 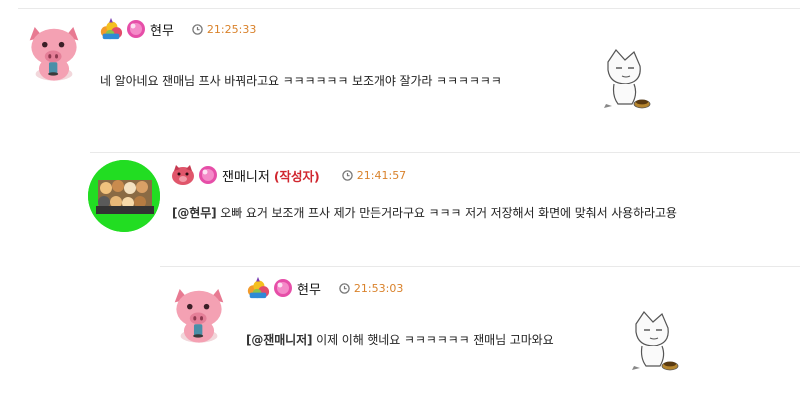 I want to click on author-badge: (작성자), so click(x=296, y=176).